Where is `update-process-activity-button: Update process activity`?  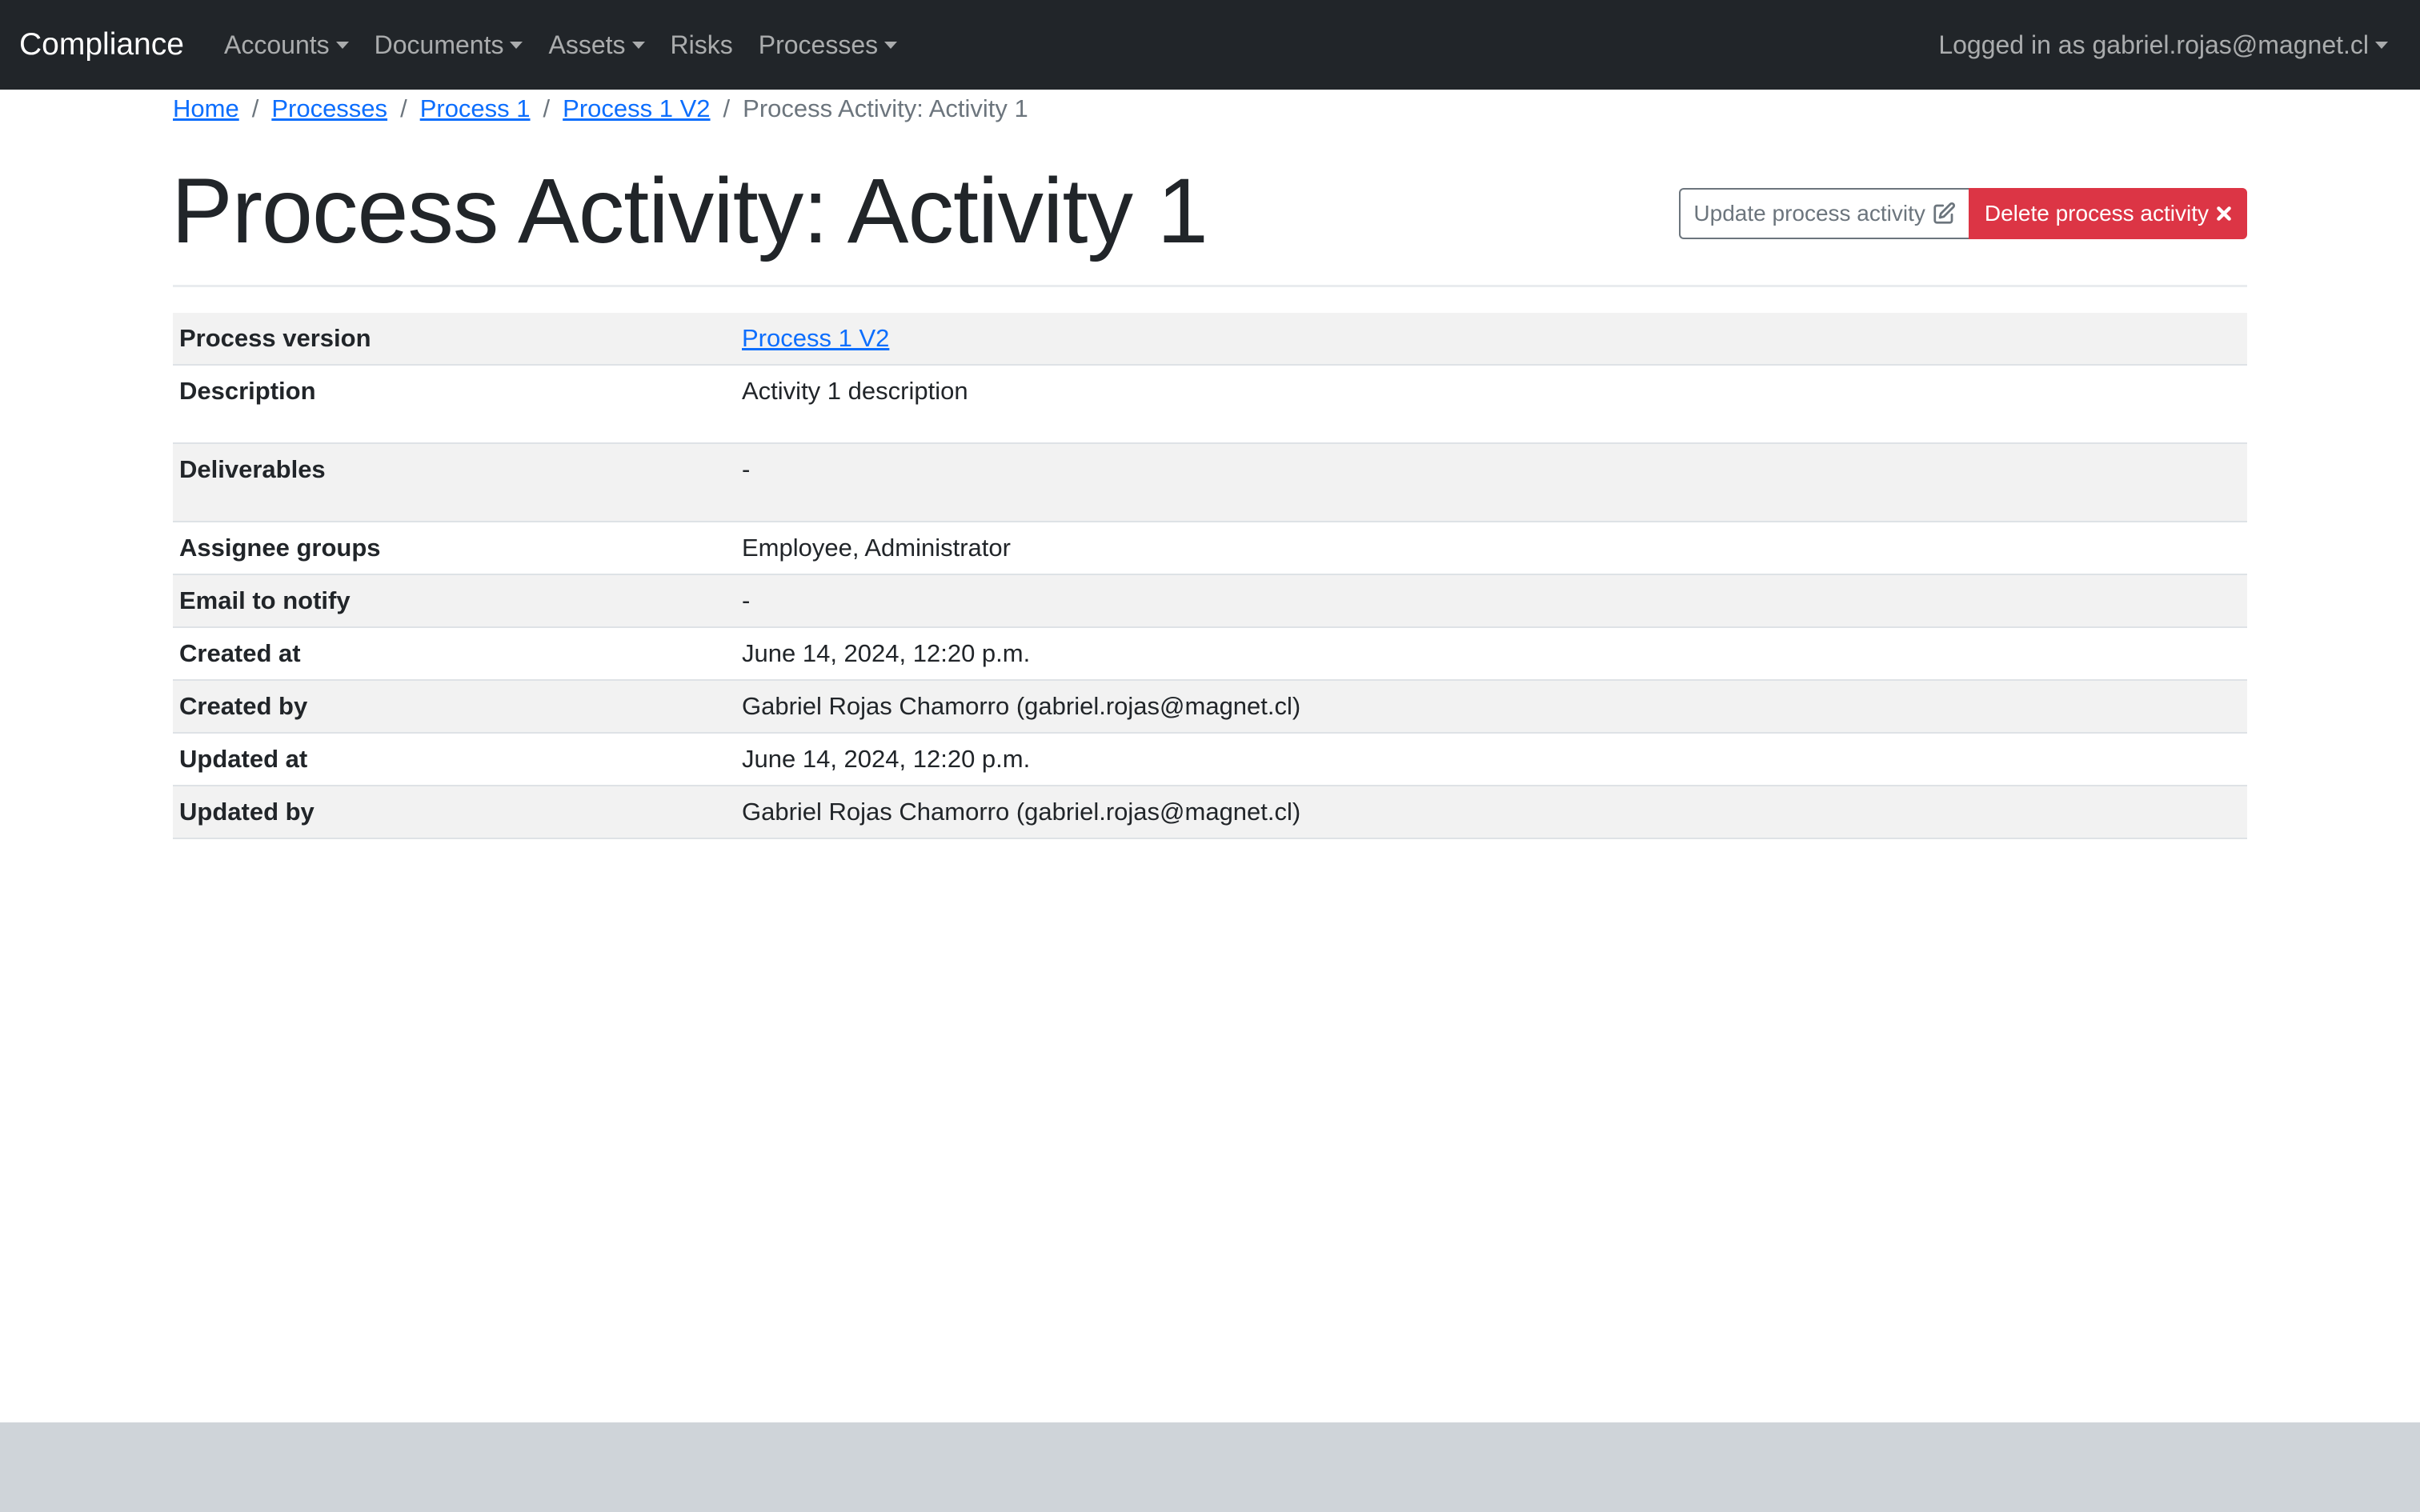
update-process-activity-button: Update process activity is located at coordinates (1824, 213).